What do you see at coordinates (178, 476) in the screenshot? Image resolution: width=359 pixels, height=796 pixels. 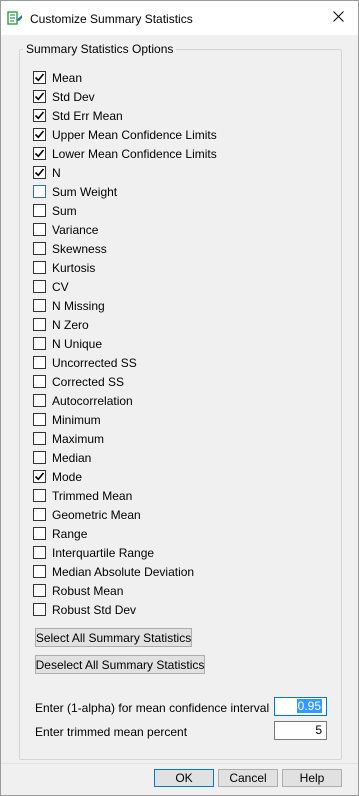 I see `stat-option-row: Mode` at bounding box center [178, 476].